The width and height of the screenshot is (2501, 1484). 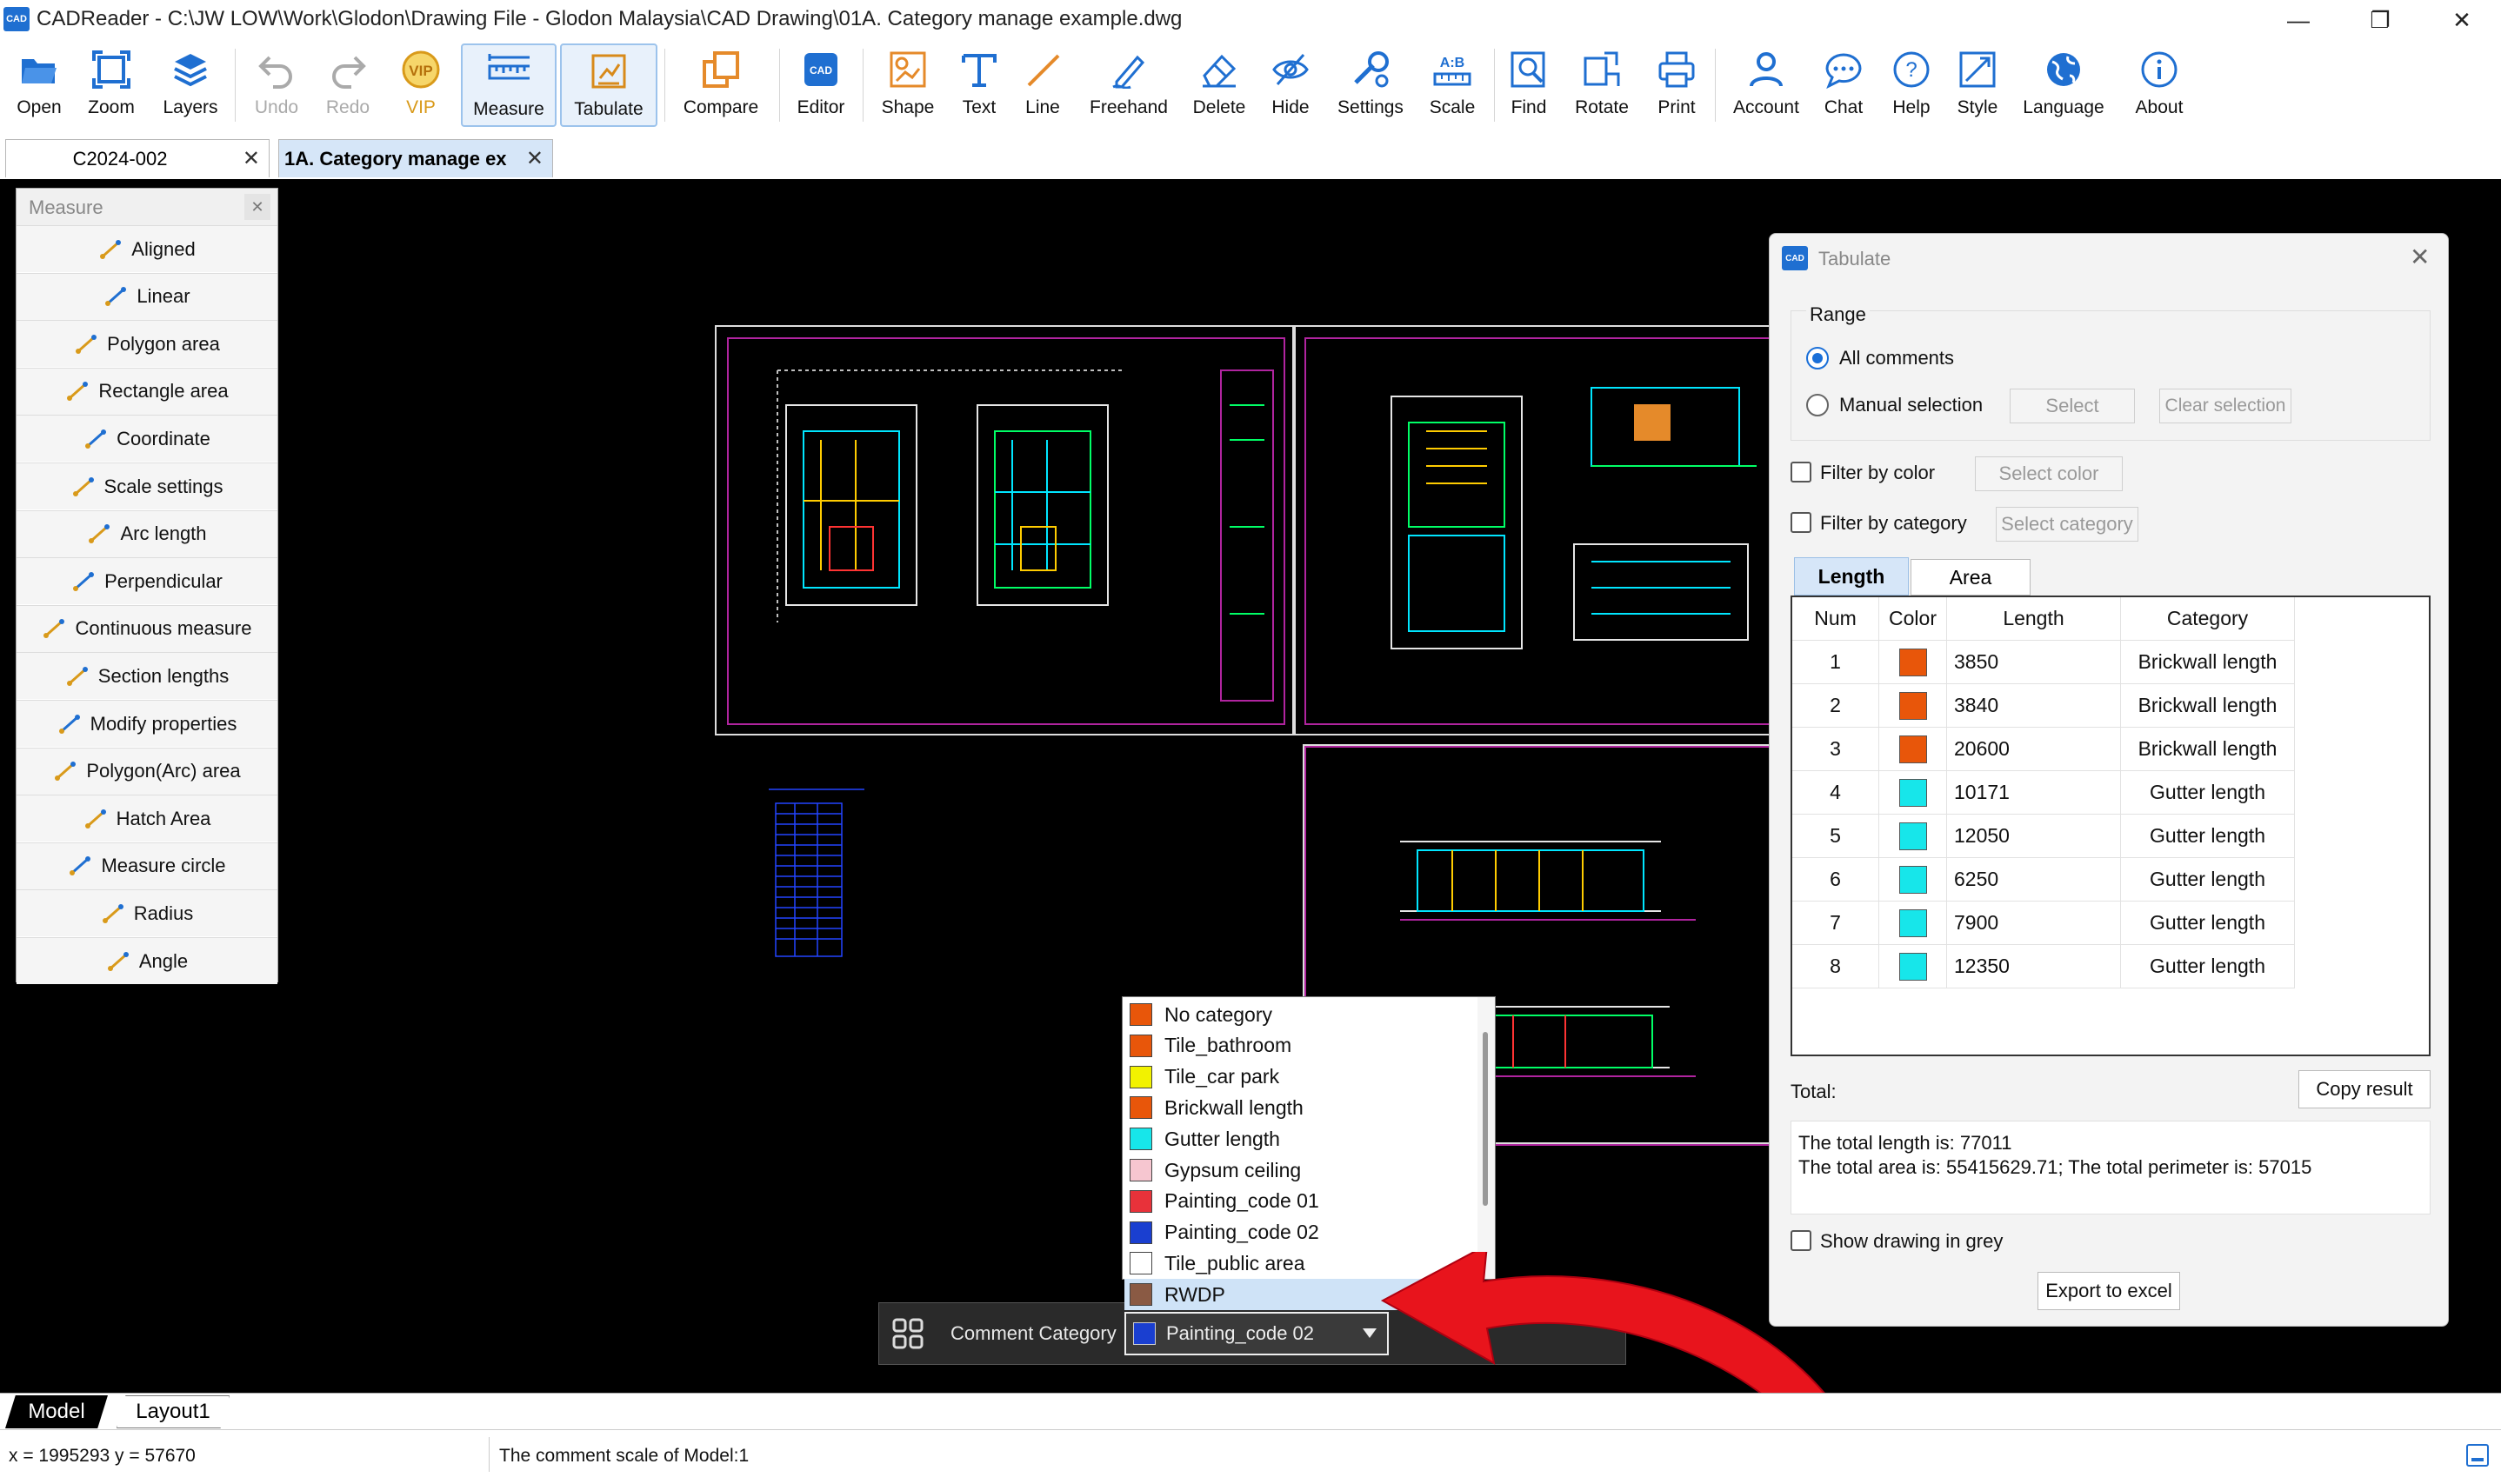 What do you see at coordinates (2208, 619) in the screenshot?
I see `column-header: Category` at bounding box center [2208, 619].